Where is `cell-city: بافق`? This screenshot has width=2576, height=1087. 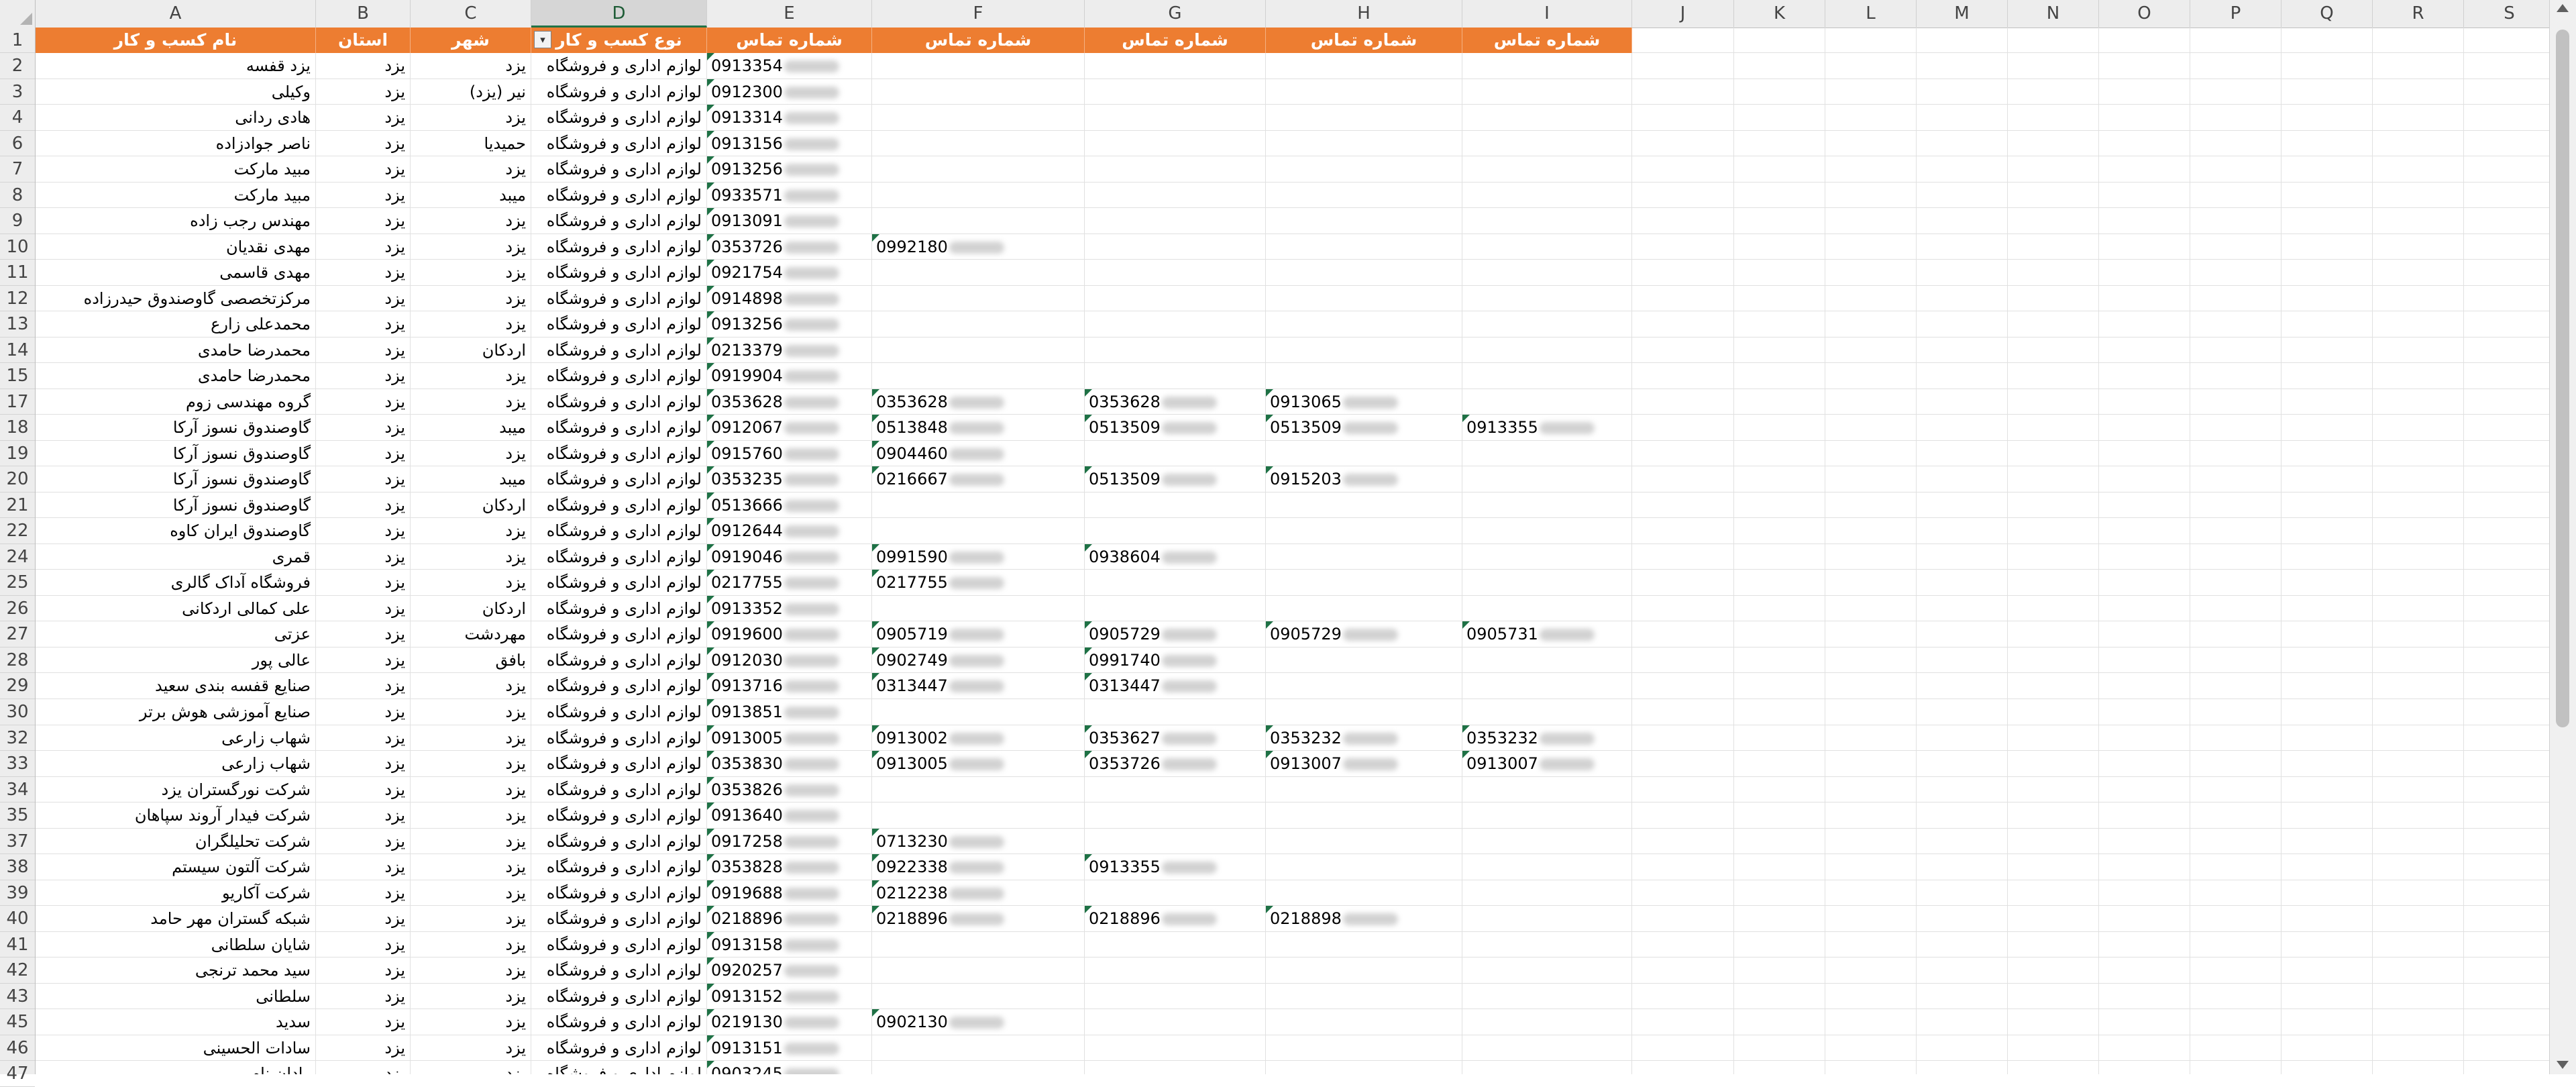 cell-city: بافق is located at coordinates (471, 661).